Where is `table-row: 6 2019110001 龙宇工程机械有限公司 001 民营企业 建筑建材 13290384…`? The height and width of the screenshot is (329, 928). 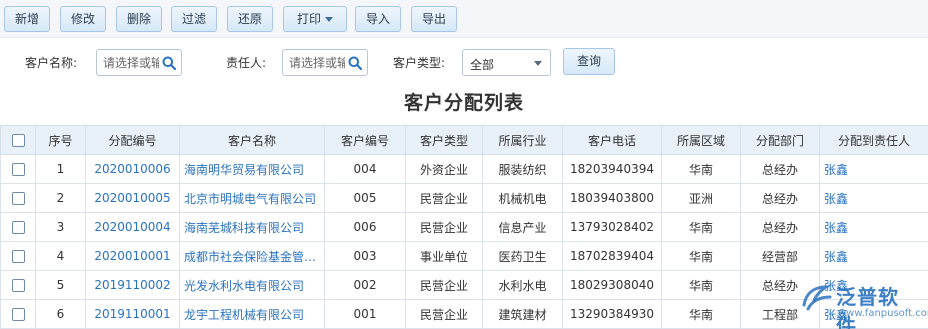 table-row: 6 2019110001 龙宇工程机械有限公司 001 民营企业 建筑建材 13290384… is located at coordinates (464, 314).